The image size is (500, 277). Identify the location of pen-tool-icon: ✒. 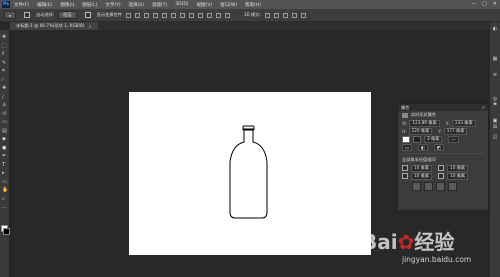
(4, 156).